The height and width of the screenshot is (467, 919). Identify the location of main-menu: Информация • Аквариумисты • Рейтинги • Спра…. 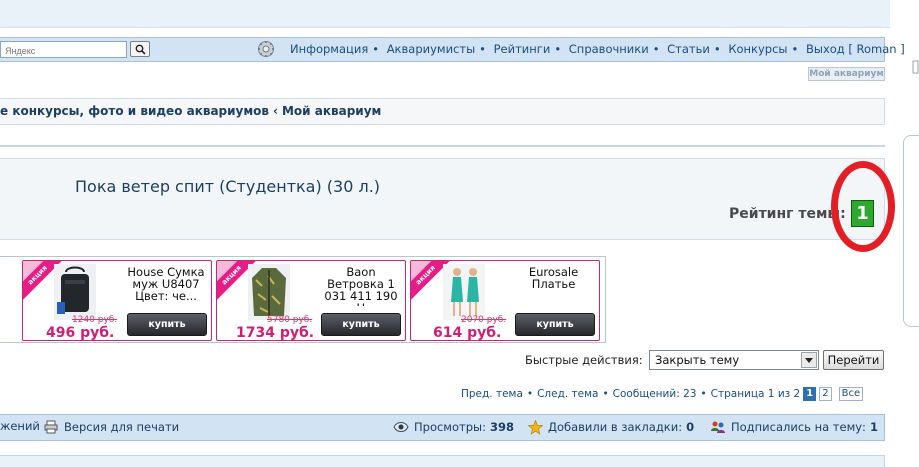
(597, 49).